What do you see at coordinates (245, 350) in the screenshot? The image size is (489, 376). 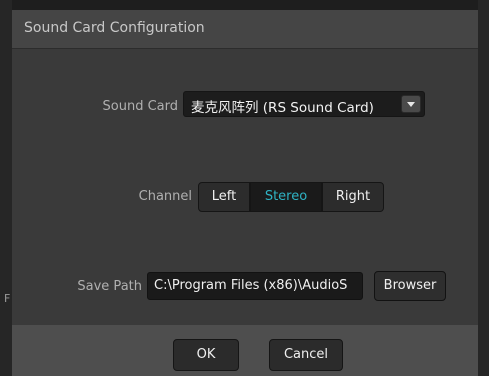 I see `dialog-footer: OK Cancel` at bounding box center [245, 350].